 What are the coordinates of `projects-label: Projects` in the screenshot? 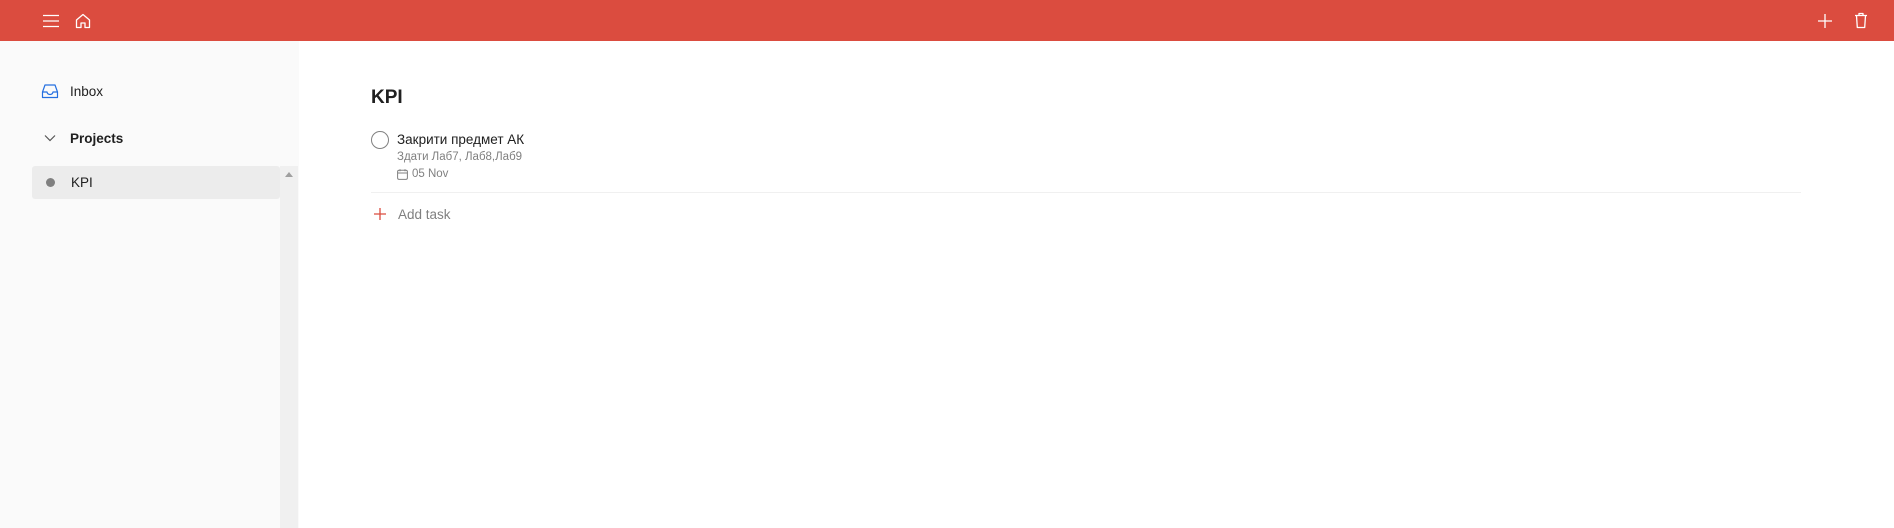 It's located at (97, 138).